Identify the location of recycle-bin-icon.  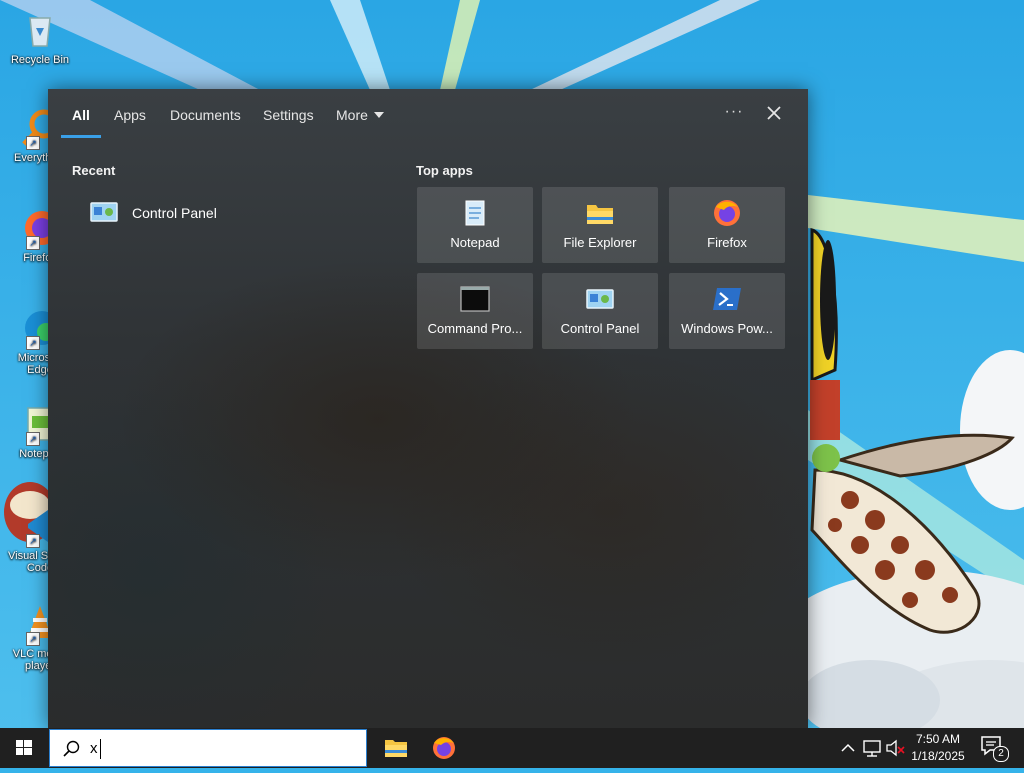
(40, 30).